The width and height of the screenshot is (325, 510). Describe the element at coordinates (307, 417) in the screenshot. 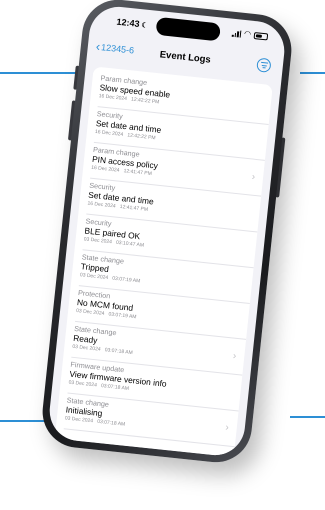

I see `accent-line-bottom-right` at that location.